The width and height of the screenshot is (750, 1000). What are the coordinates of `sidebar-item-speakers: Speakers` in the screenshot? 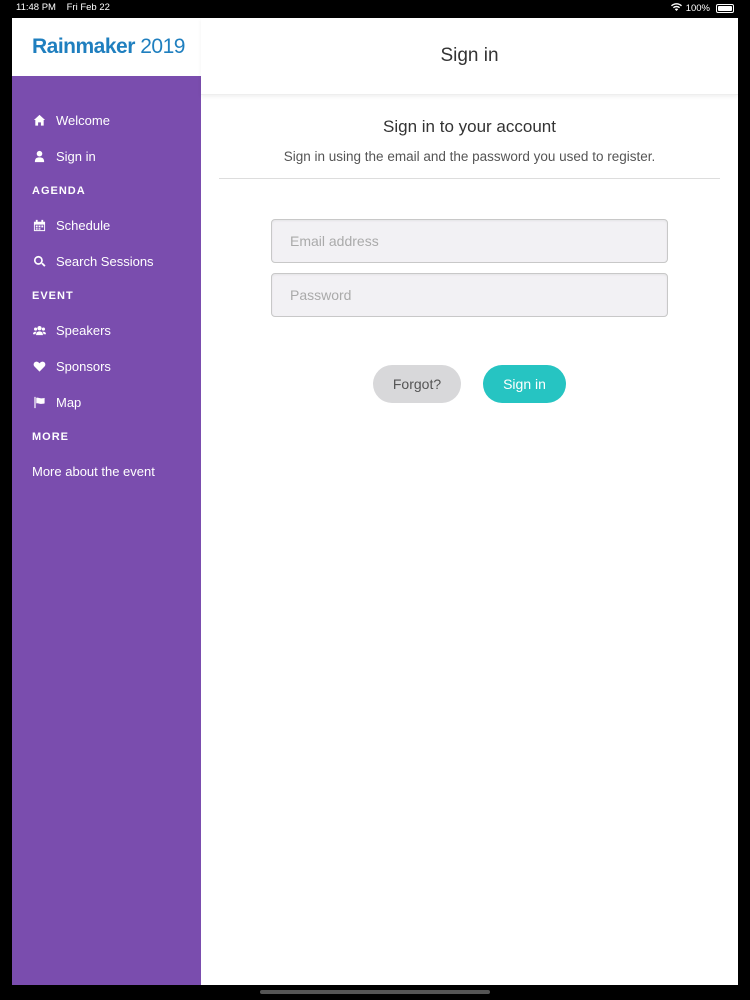 It's located at (106, 330).